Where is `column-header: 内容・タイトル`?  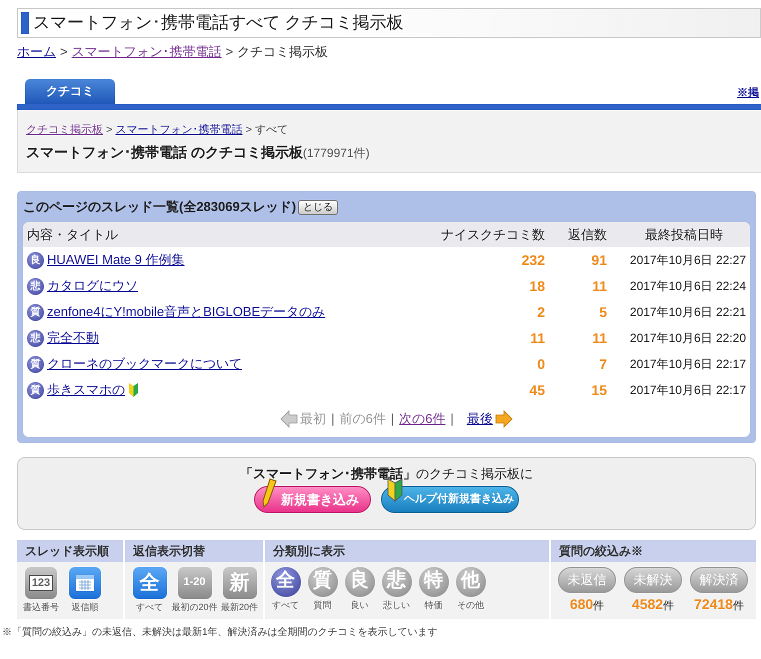 column-header: 内容・タイトル is located at coordinates (73, 235).